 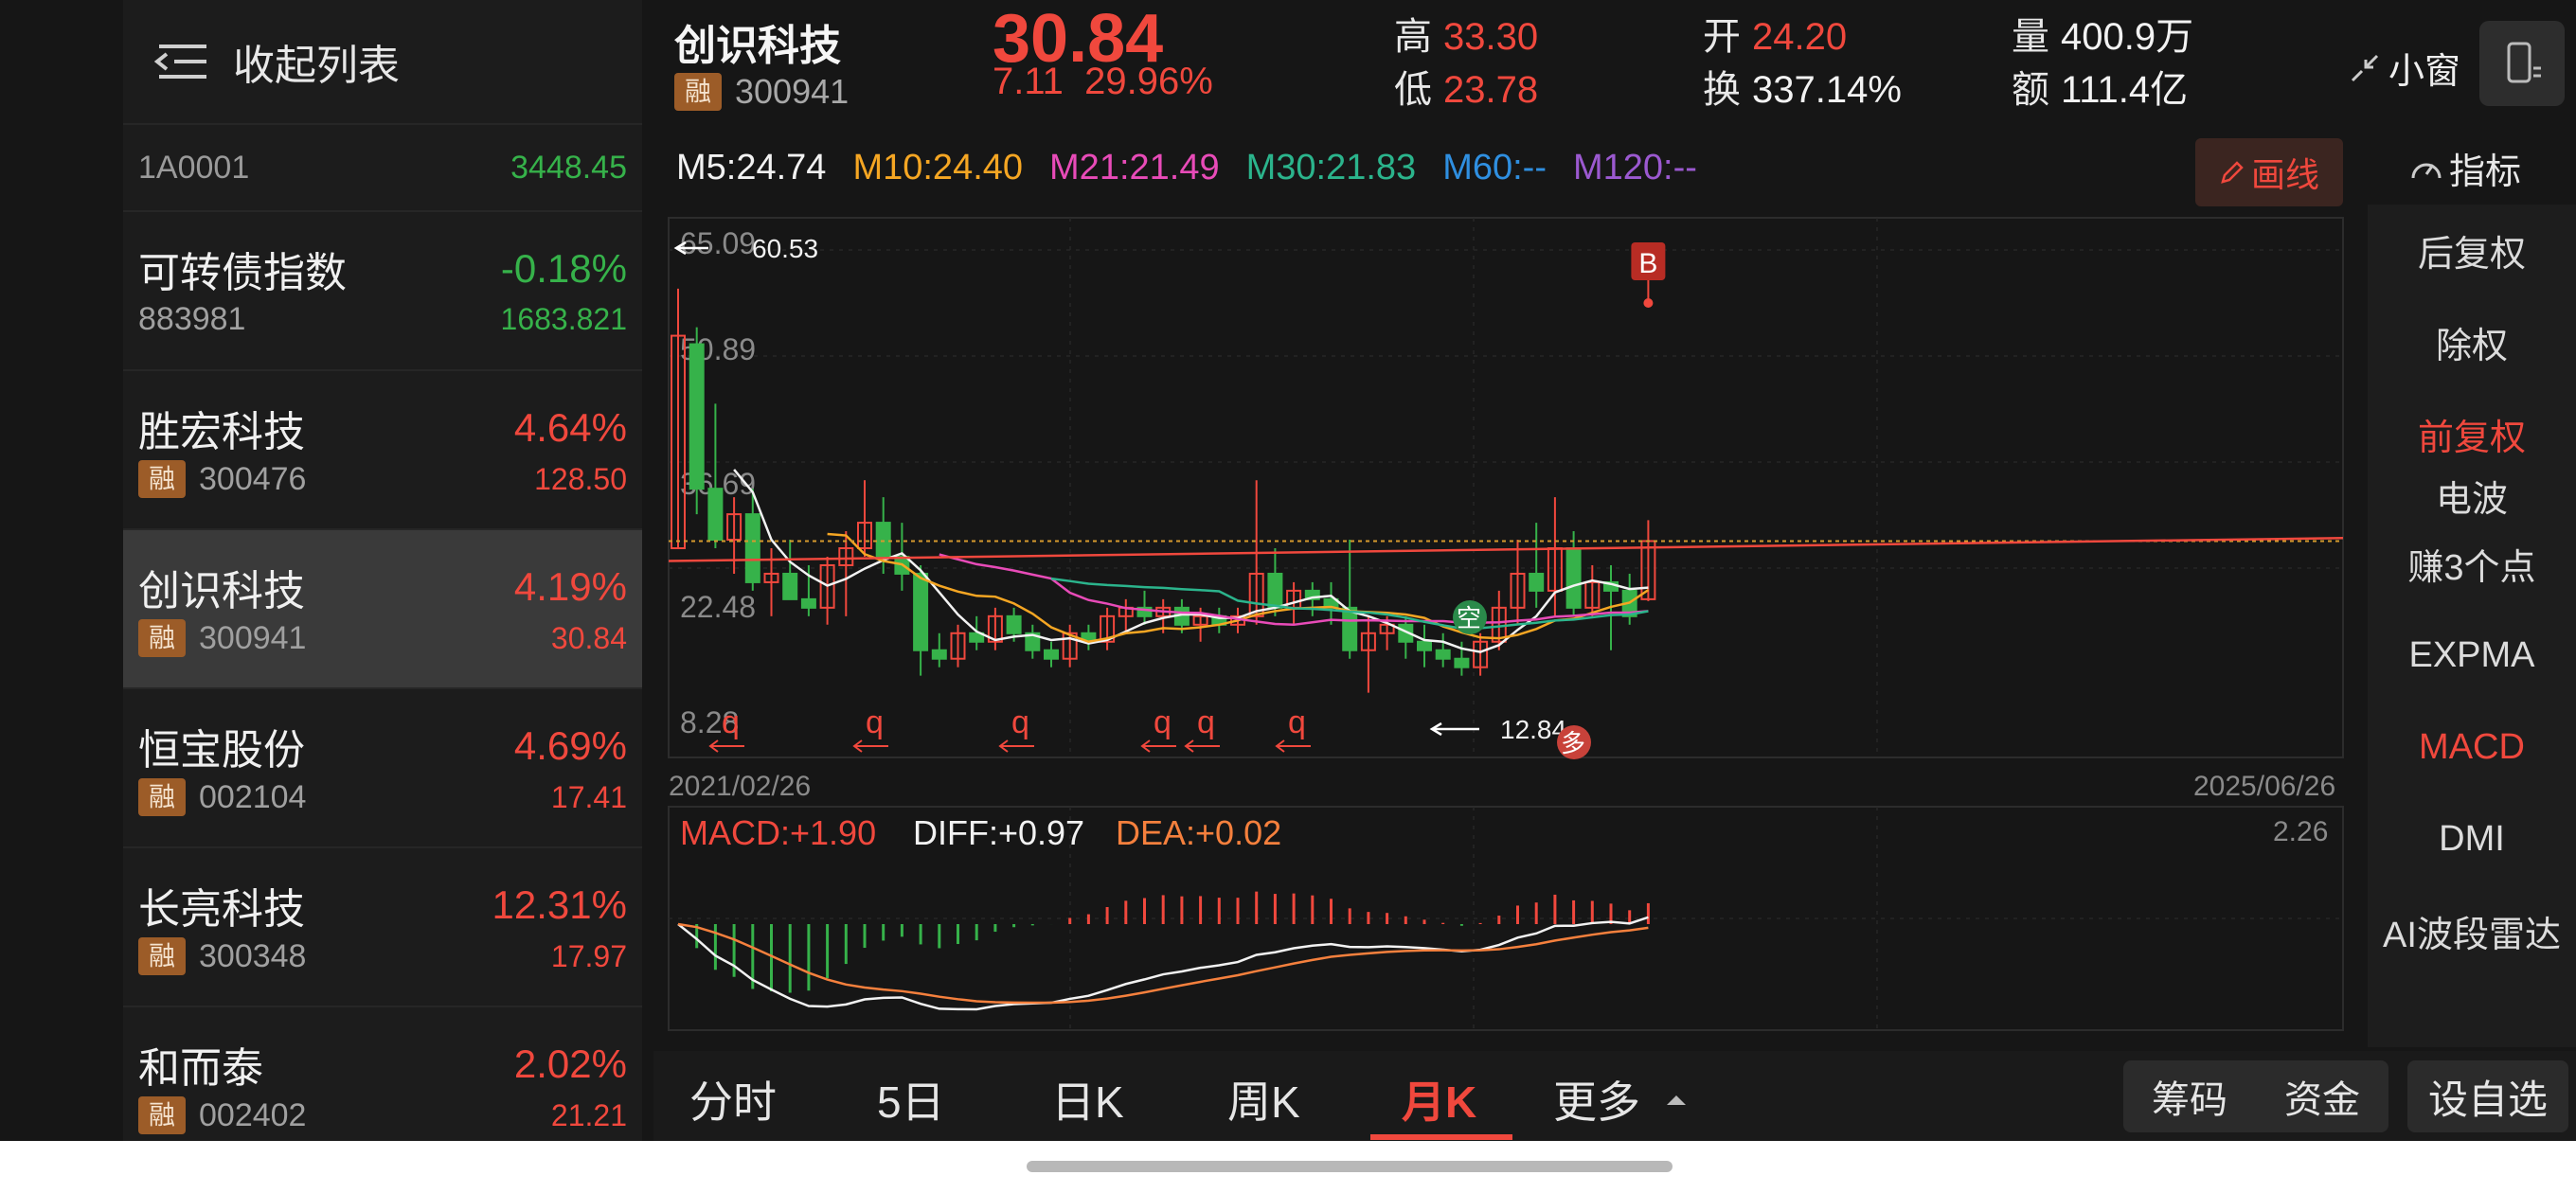 I want to click on tab-more: 更多, so click(x=1623, y=1099).